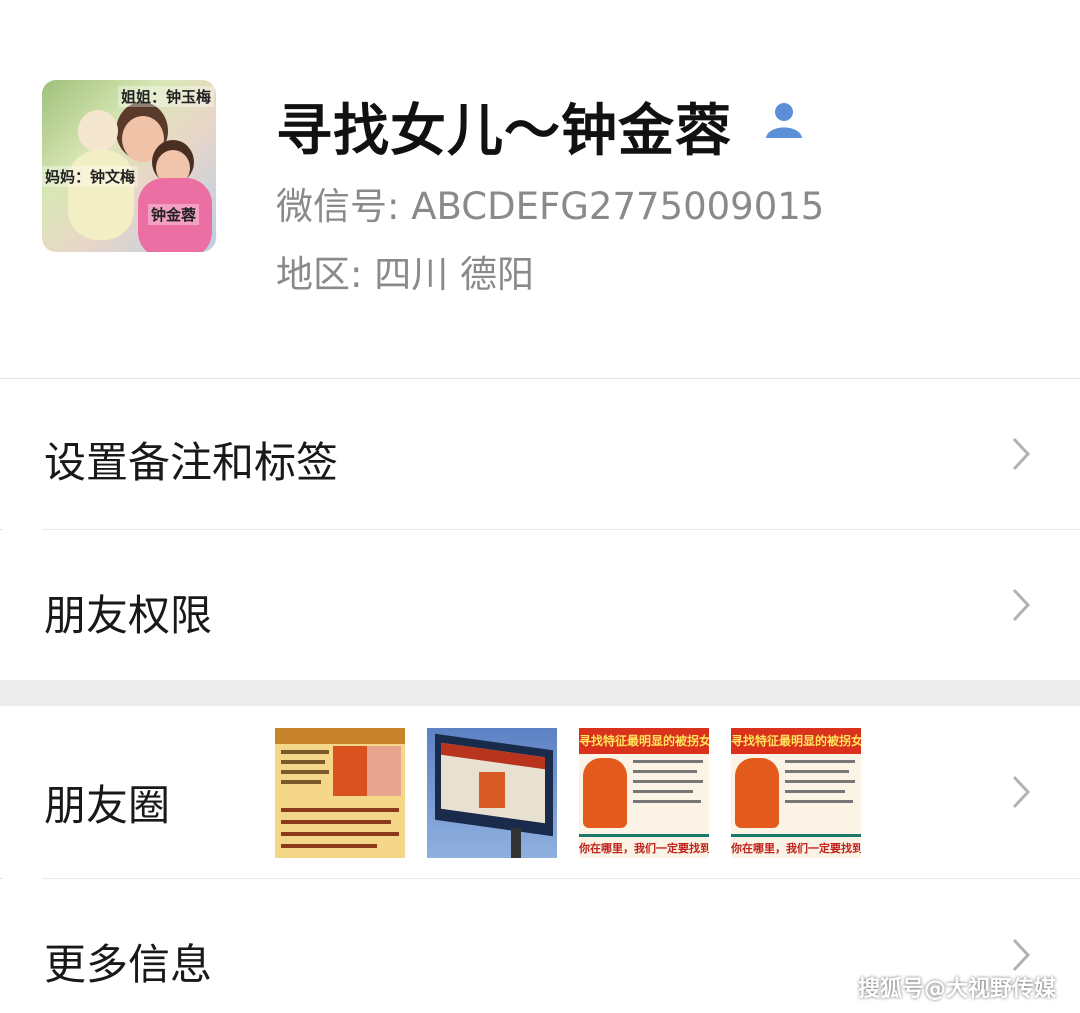  I want to click on contact-person-icon, so click(784, 120).